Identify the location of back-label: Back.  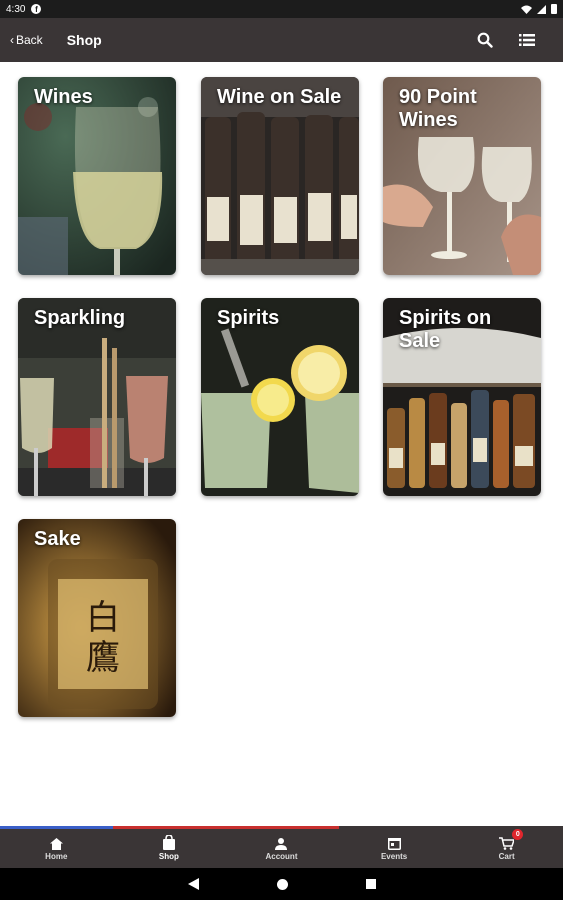
(29, 40).